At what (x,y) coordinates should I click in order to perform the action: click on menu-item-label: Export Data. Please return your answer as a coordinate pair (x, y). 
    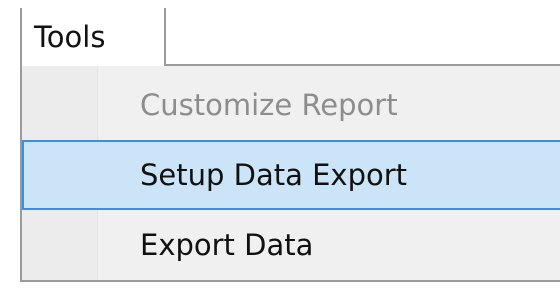
    Looking at the image, I should click on (227, 245).